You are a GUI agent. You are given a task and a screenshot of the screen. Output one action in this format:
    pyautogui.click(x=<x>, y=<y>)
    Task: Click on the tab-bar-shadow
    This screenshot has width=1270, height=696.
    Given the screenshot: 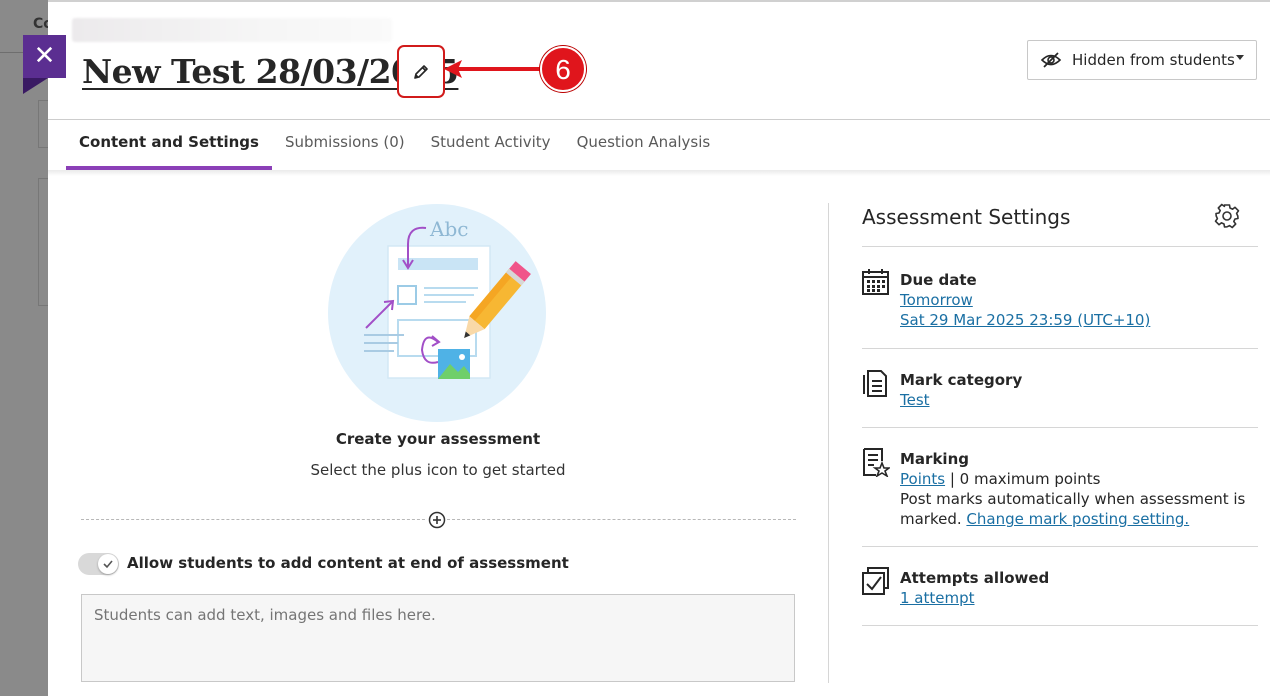 What is the action you would take?
    pyautogui.click(x=659, y=173)
    